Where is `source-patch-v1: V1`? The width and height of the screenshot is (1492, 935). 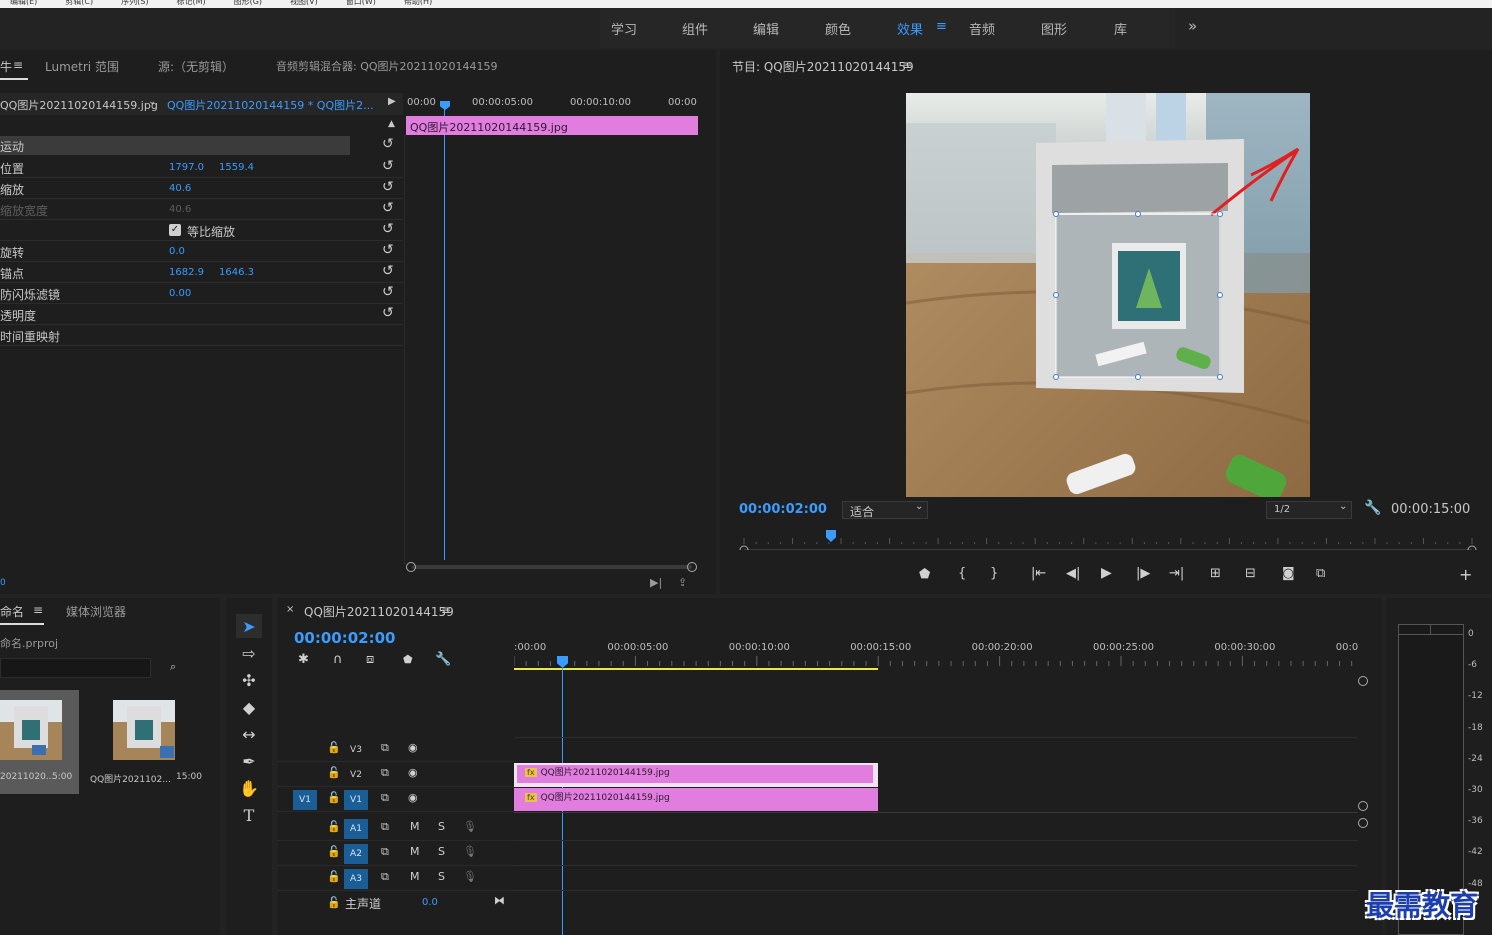
source-patch-v1: V1 is located at coordinates (305, 800).